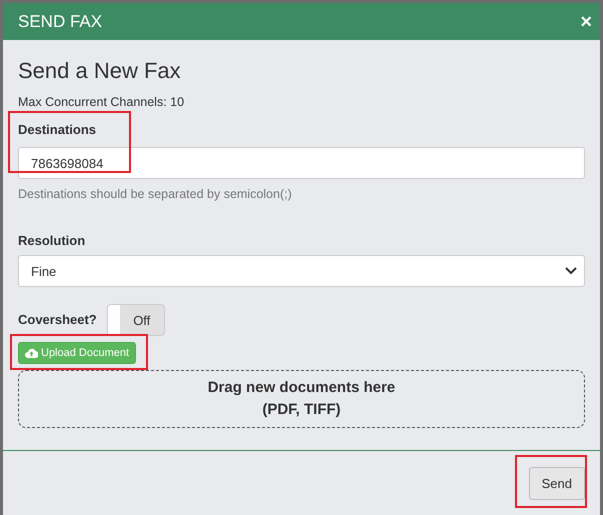 This screenshot has height=515, width=603. What do you see at coordinates (155, 194) in the screenshot?
I see `help-text: Destinations should be separated by semicolon(;)` at bounding box center [155, 194].